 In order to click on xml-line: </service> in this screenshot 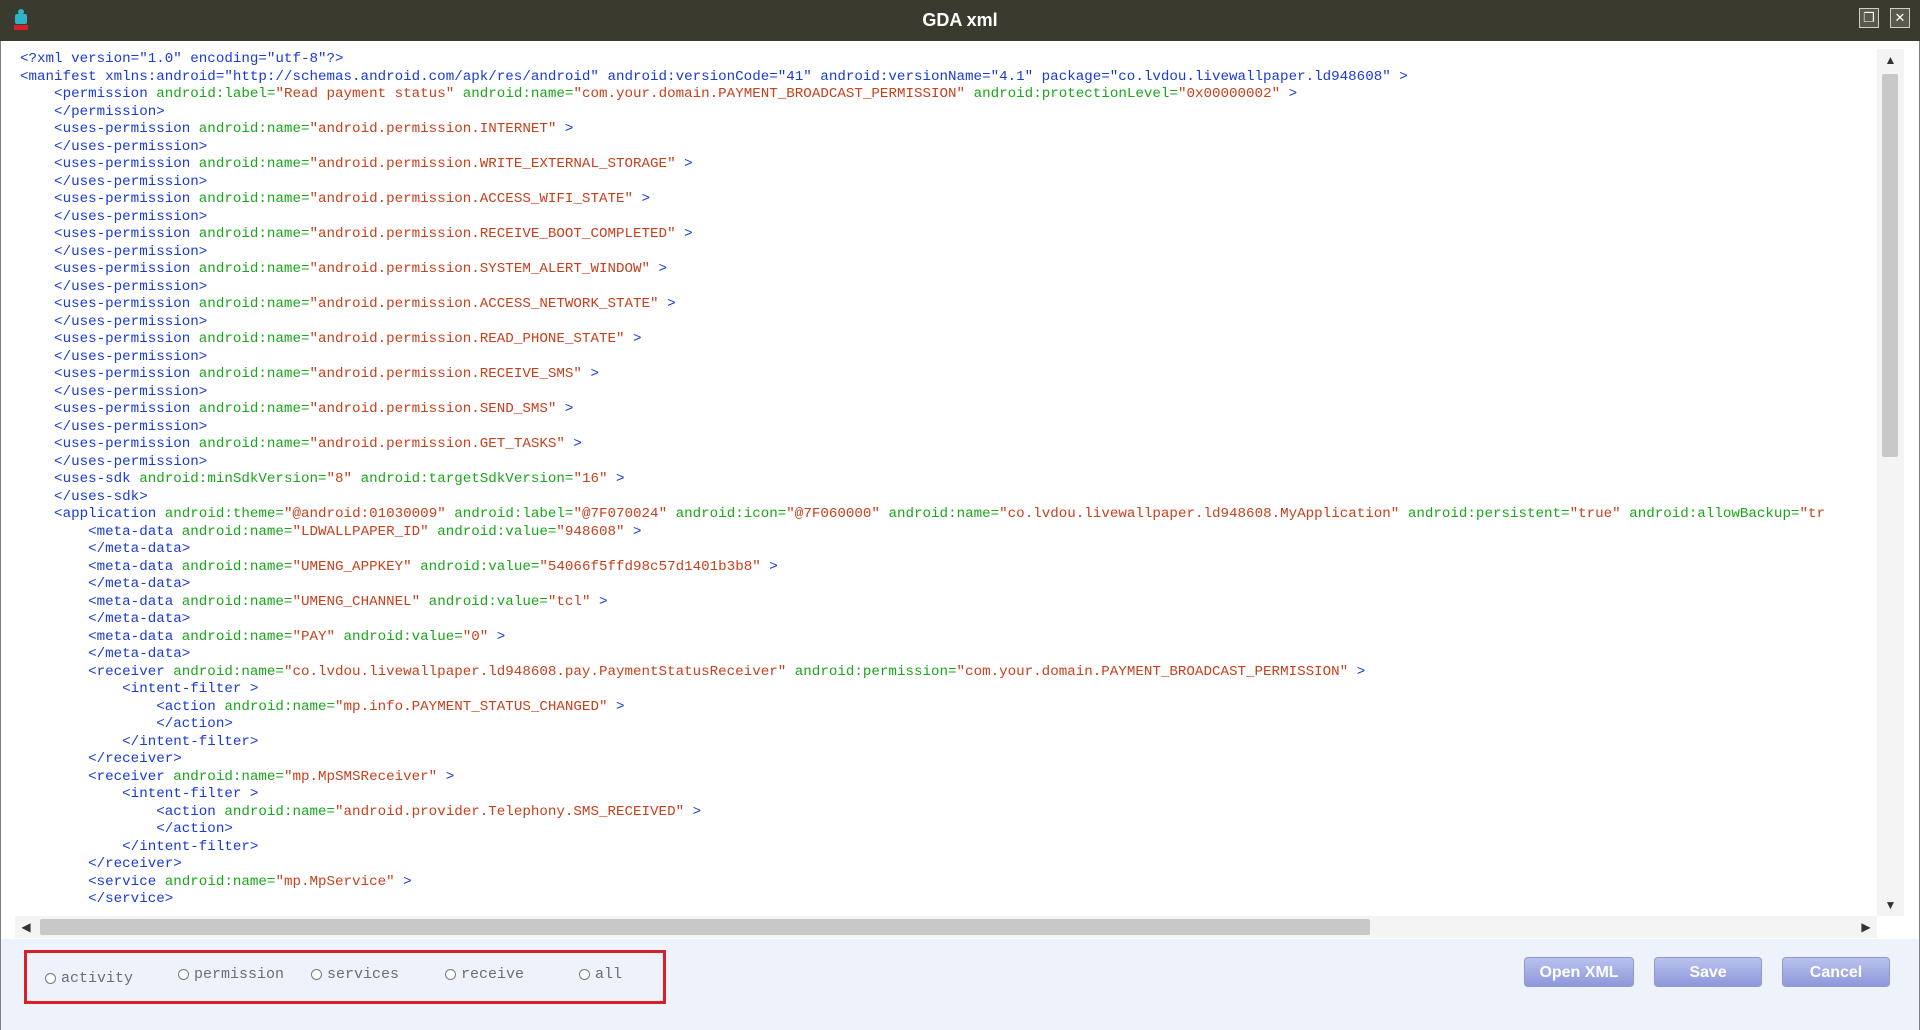, I will do `click(922, 900)`.